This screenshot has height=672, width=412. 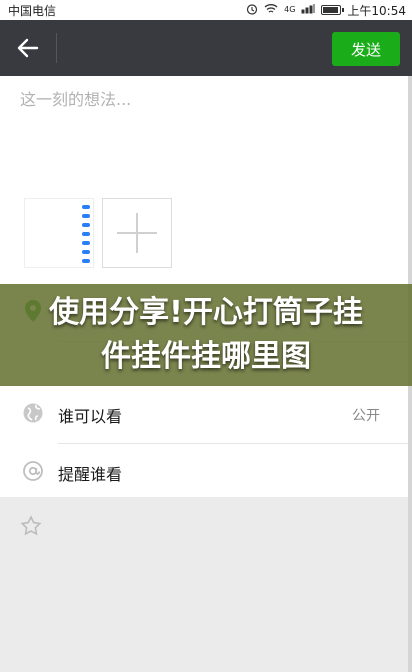 What do you see at coordinates (333, 10) in the screenshot?
I see `battery-icon` at bounding box center [333, 10].